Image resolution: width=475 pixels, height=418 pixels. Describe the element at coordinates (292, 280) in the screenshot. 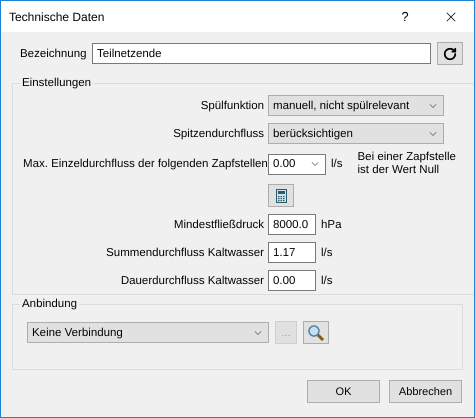

I see `input-field: 0.00` at that location.